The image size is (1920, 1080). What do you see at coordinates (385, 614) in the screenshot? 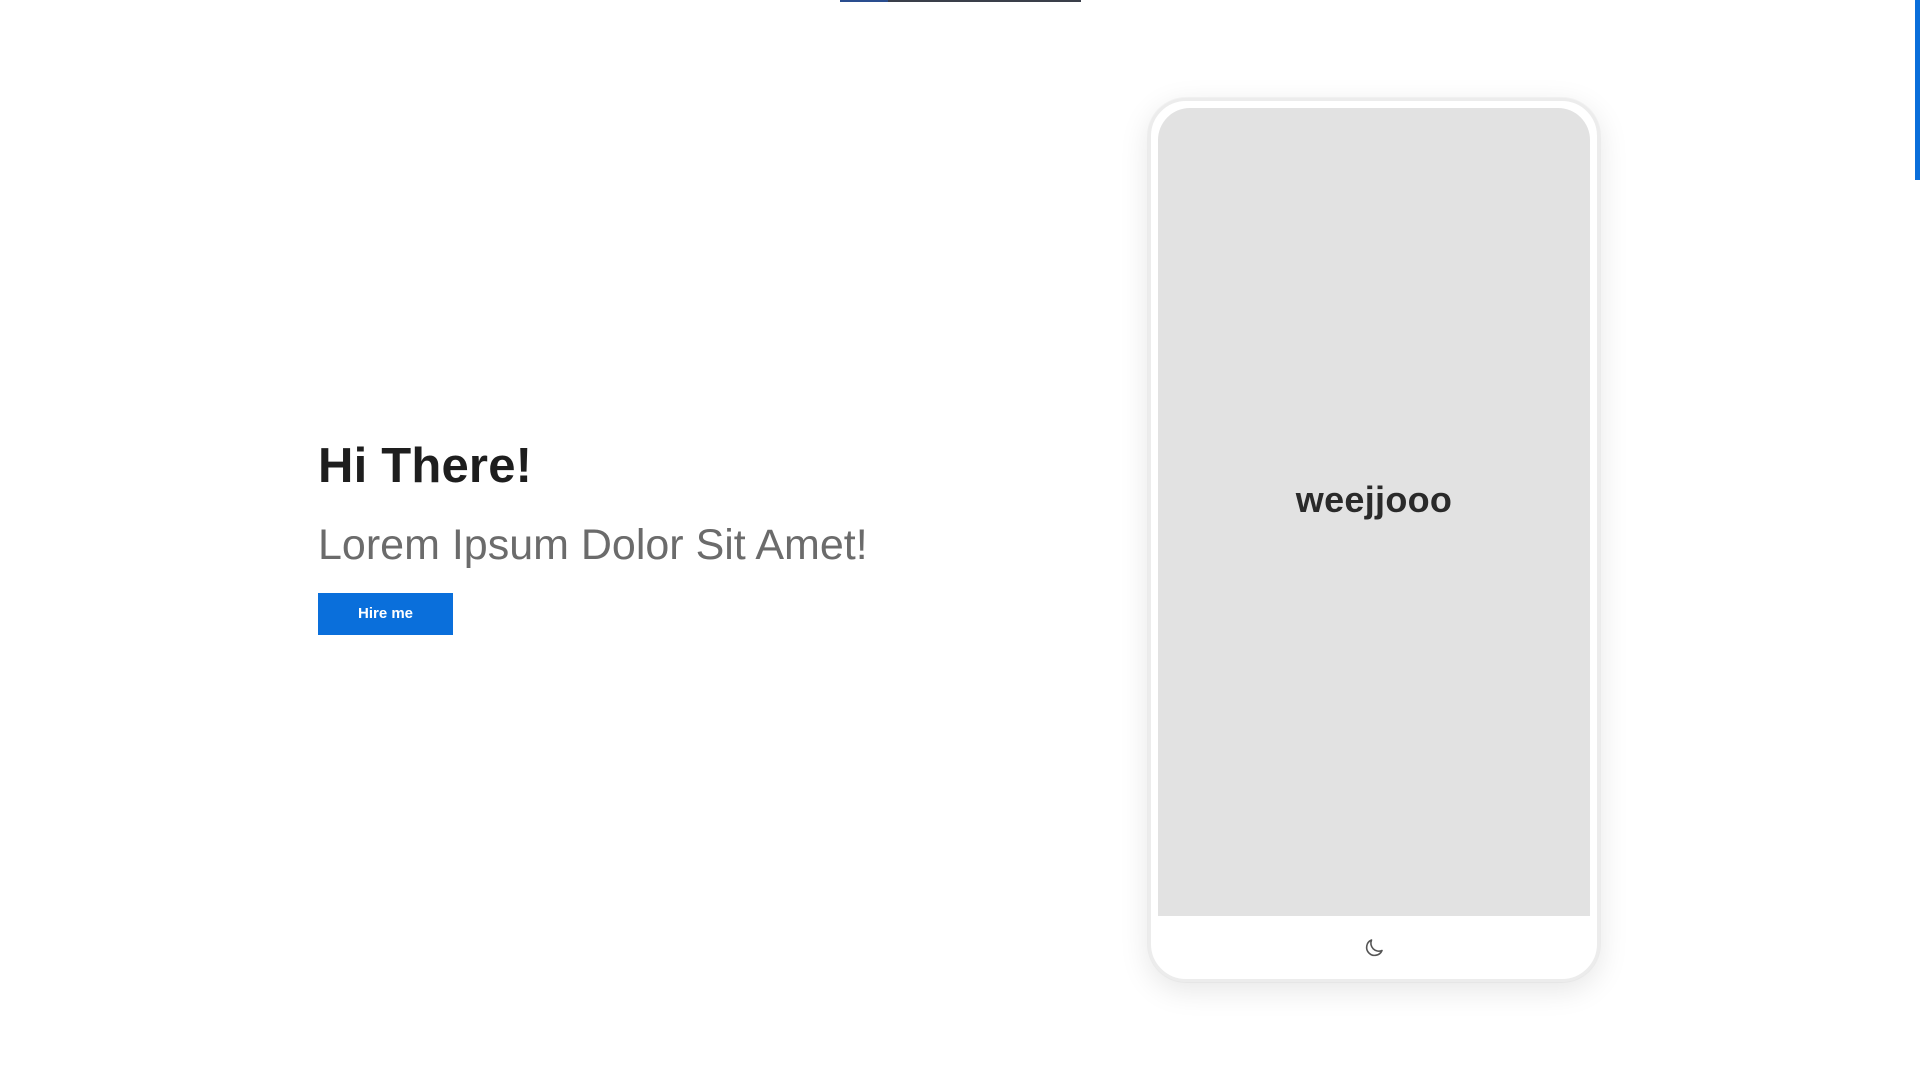
I see `hire-me-button: Hire me` at bounding box center [385, 614].